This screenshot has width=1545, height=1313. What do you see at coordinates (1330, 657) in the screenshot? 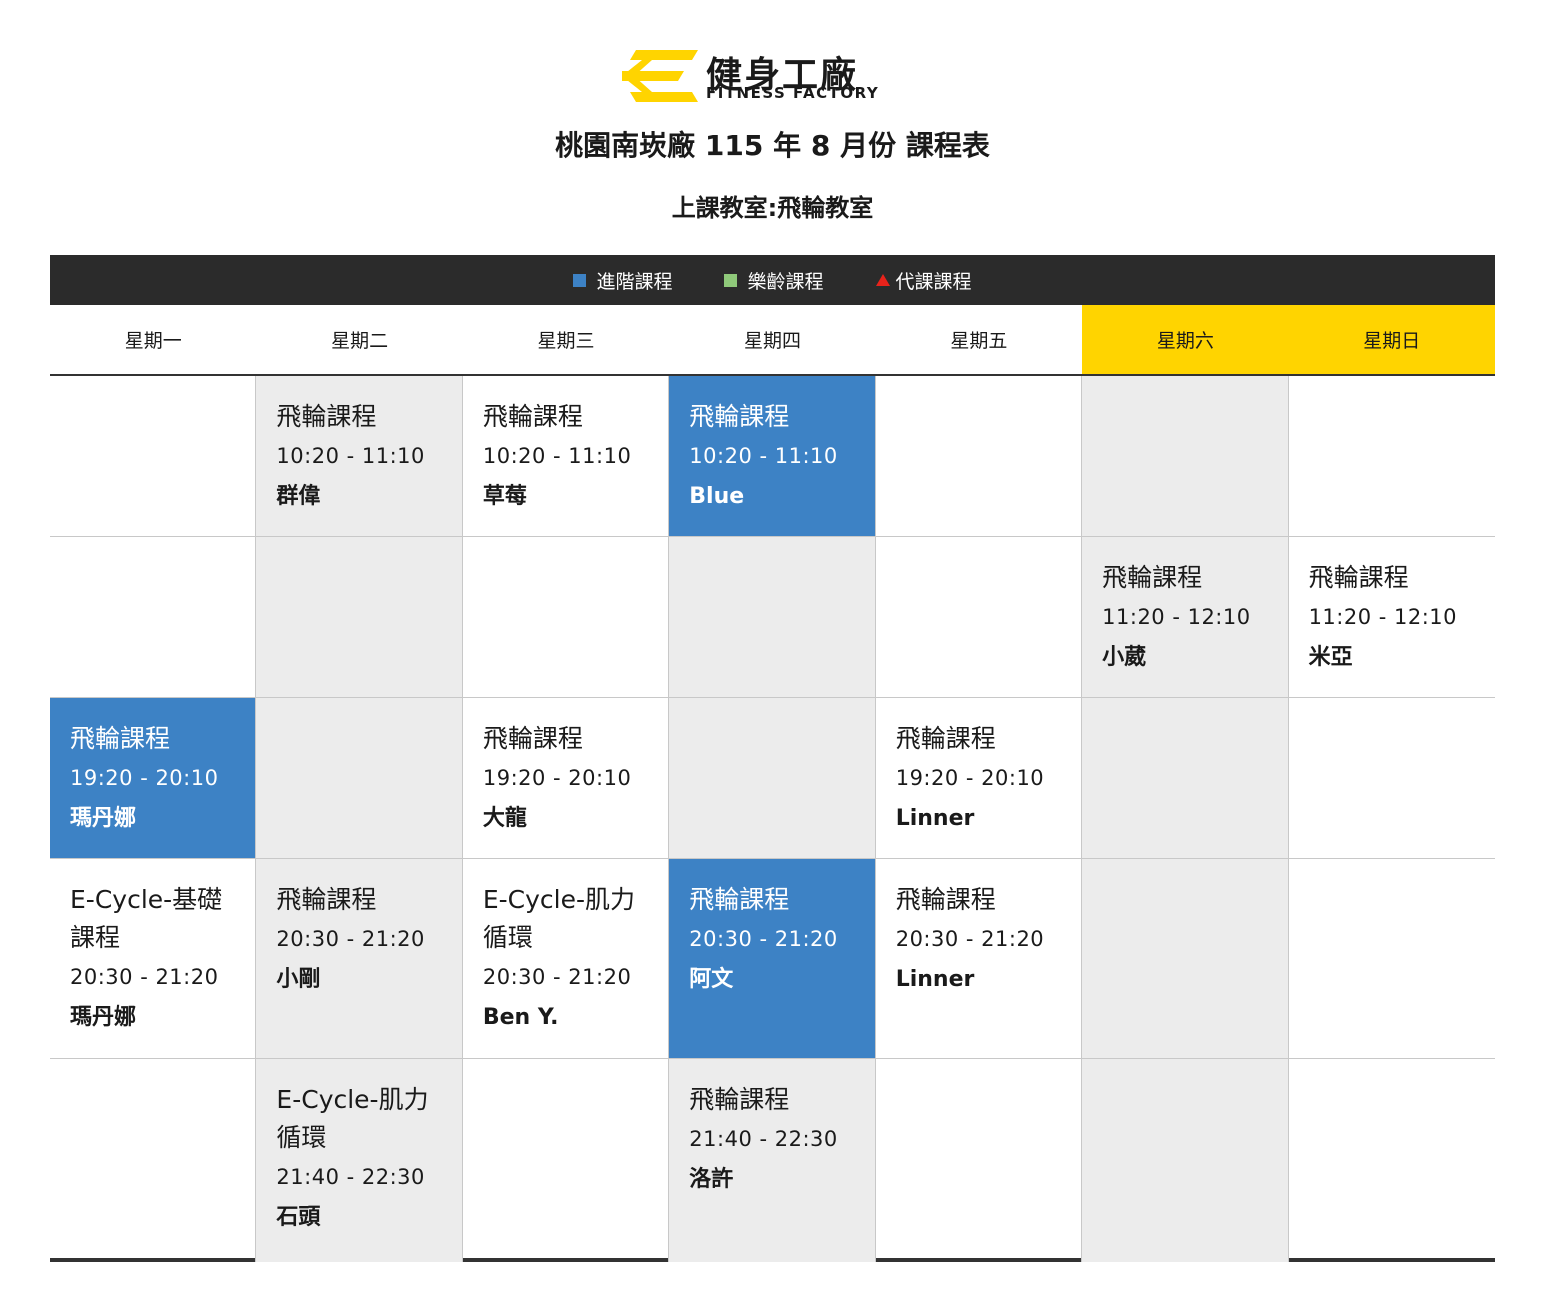
I see `class-teacher: 米亞` at bounding box center [1330, 657].